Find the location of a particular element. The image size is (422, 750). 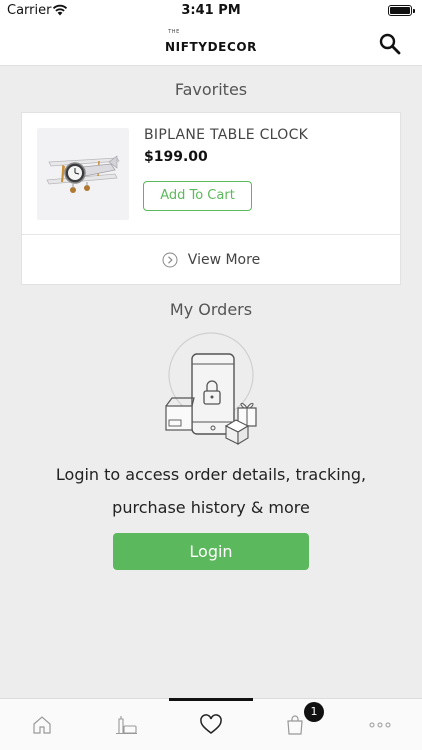

room-icon is located at coordinates (126, 725).